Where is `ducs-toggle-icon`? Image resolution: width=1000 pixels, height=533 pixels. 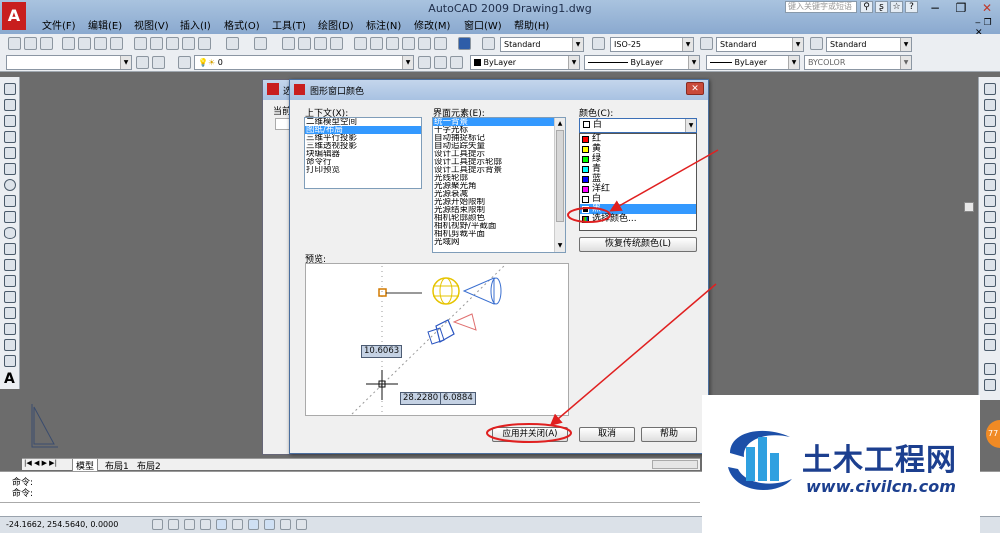
ducs-toggle-icon is located at coordinates (253, 524).